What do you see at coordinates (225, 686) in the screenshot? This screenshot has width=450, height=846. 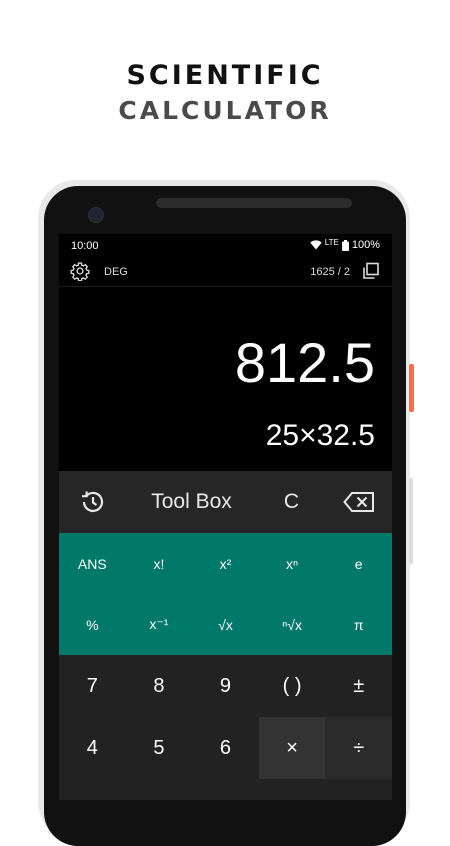 I see `key-9: 9` at bounding box center [225, 686].